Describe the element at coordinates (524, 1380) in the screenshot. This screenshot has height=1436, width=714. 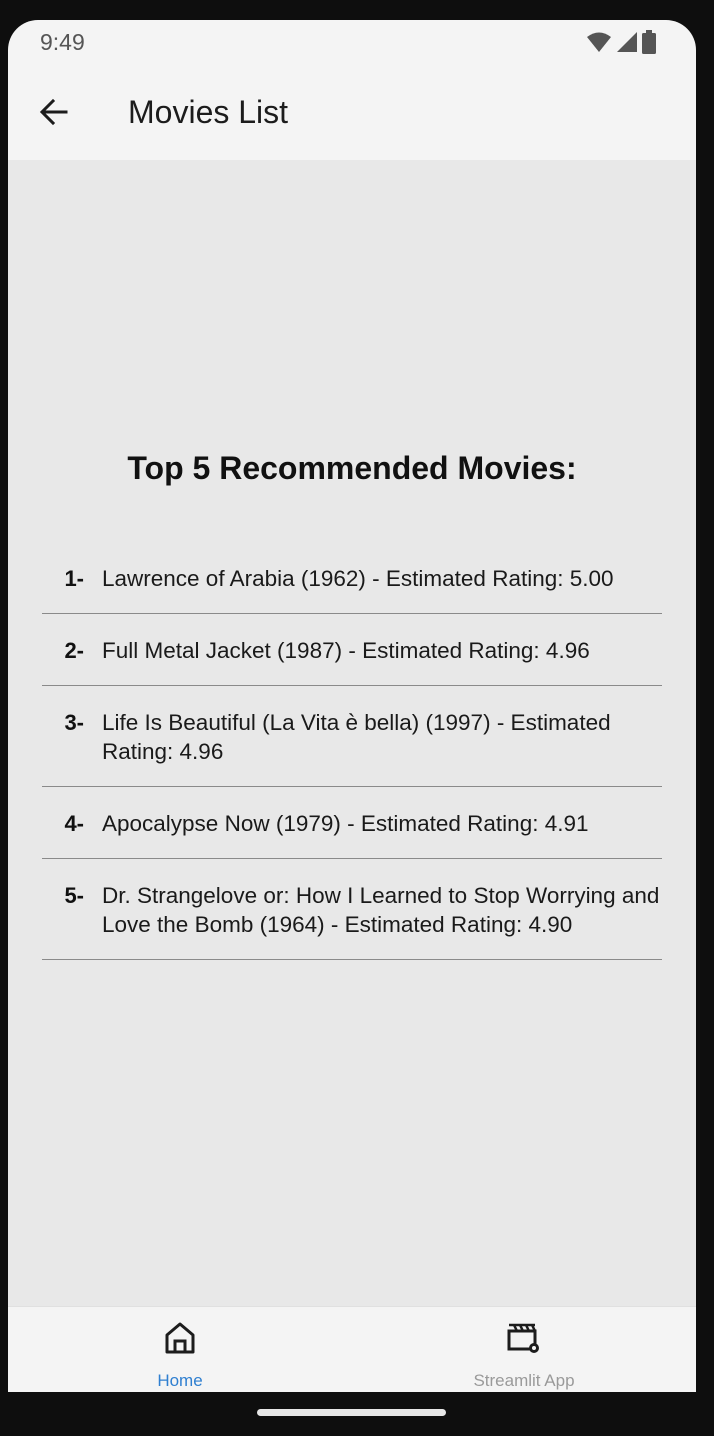
I see `nav-label-streamlit-app: Streamlit App` at that location.